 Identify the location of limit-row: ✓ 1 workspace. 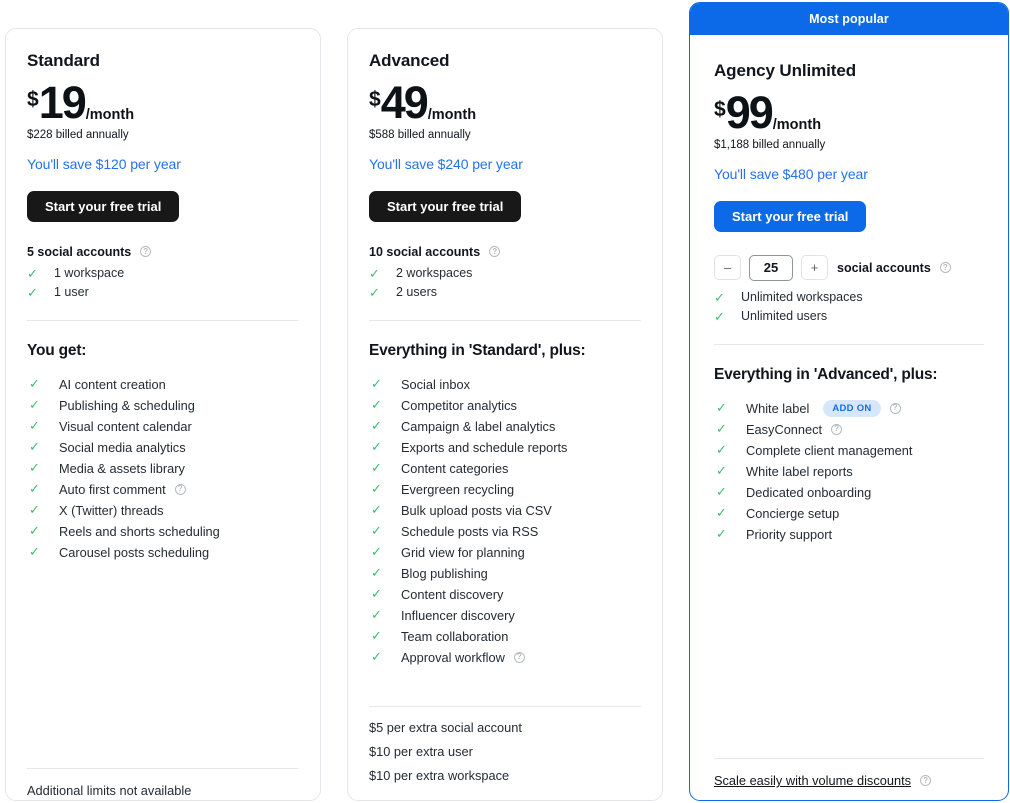
(163, 273).